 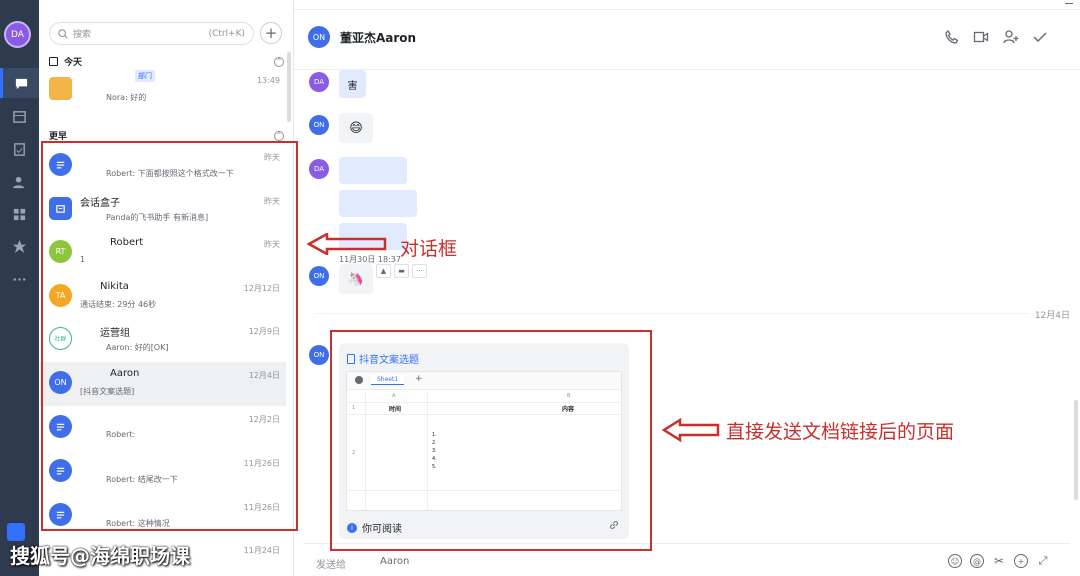 I want to click on message-actions: ▲ ▬ ···, so click(x=401, y=271).